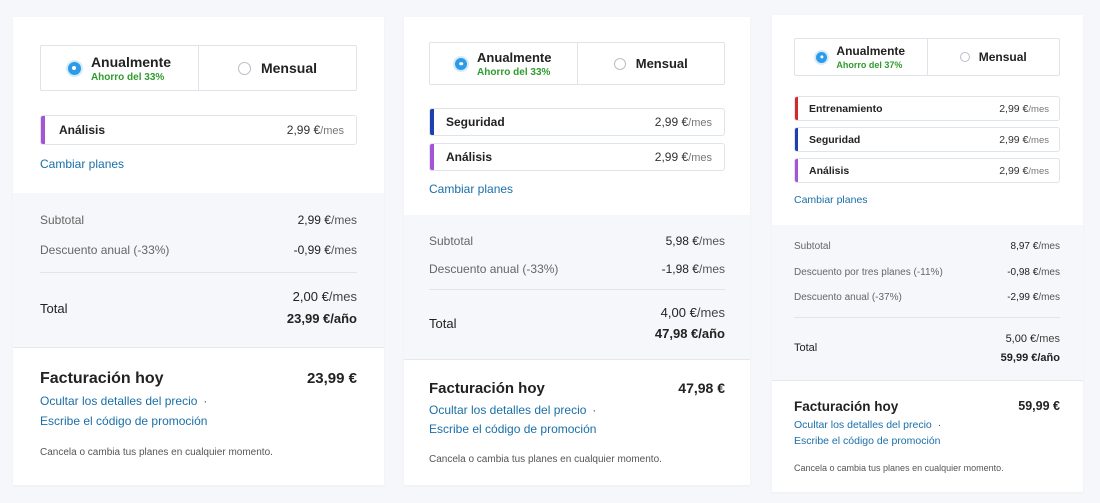 This screenshot has width=1100, height=503. I want to click on total-yearly: 47,98 €/año, so click(690, 334).